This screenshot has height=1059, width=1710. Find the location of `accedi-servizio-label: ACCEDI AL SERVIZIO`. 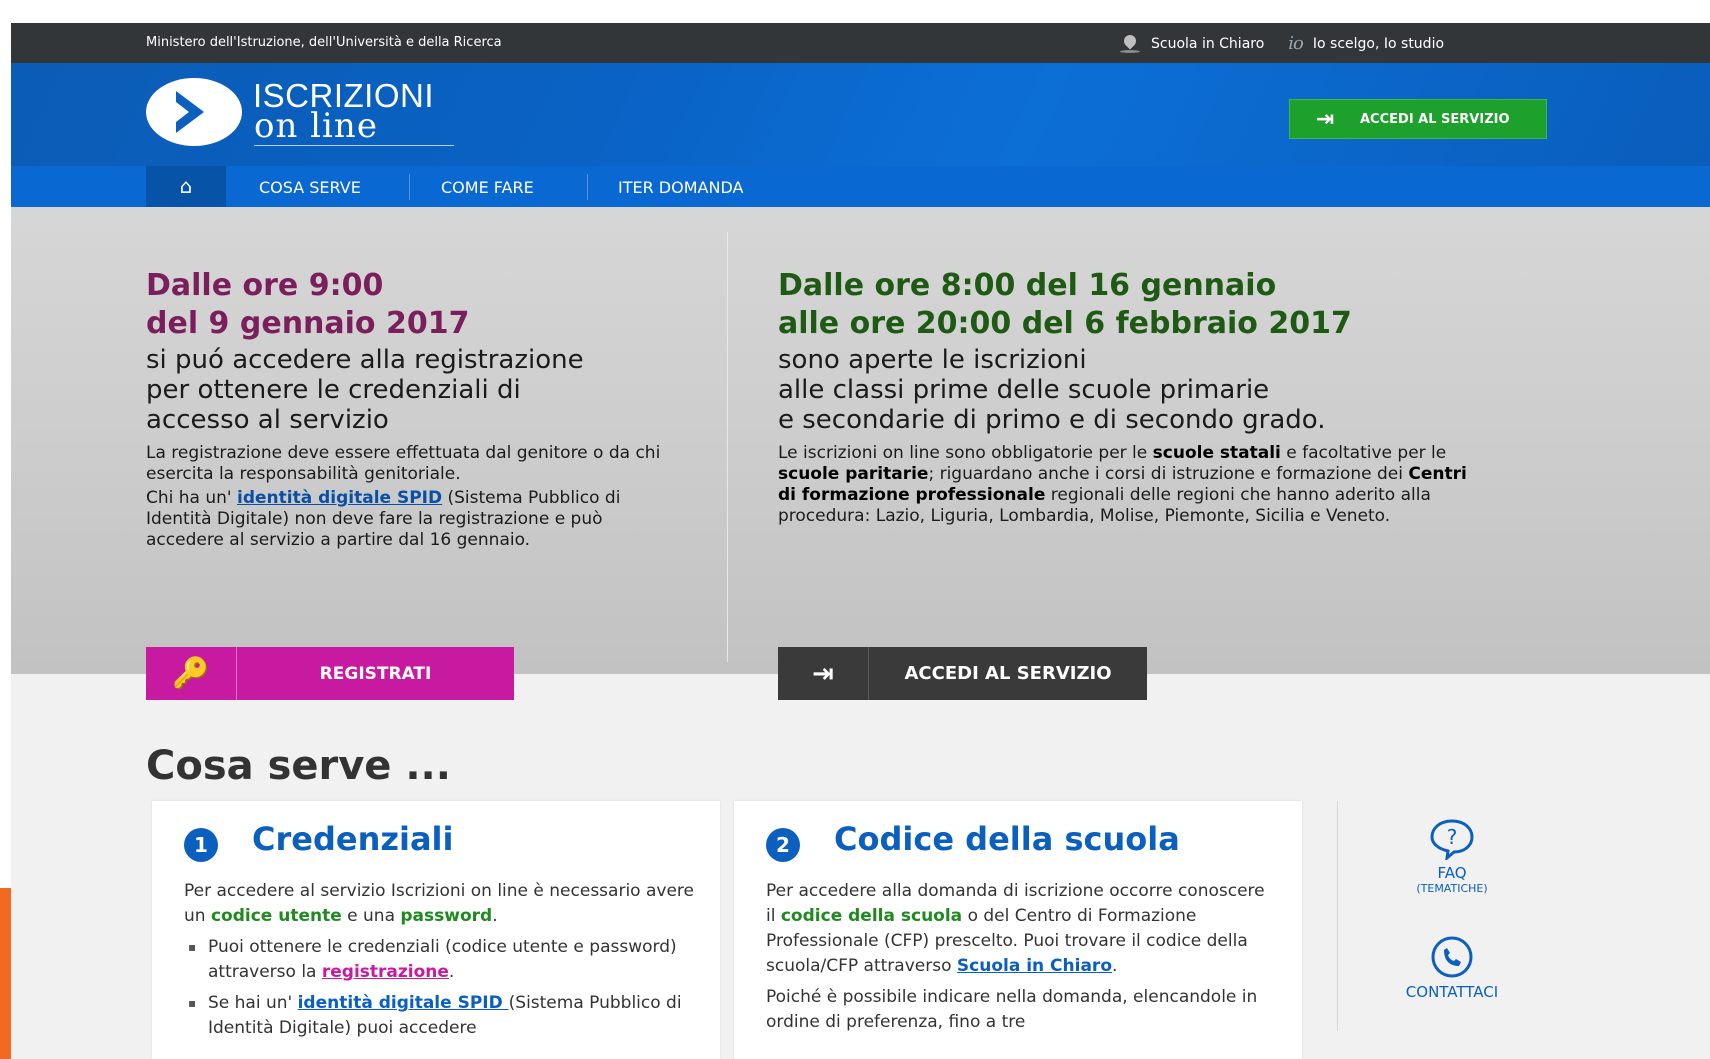

accedi-servizio-label: ACCEDI AL SERVIZIO is located at coordinates (1008, 673).